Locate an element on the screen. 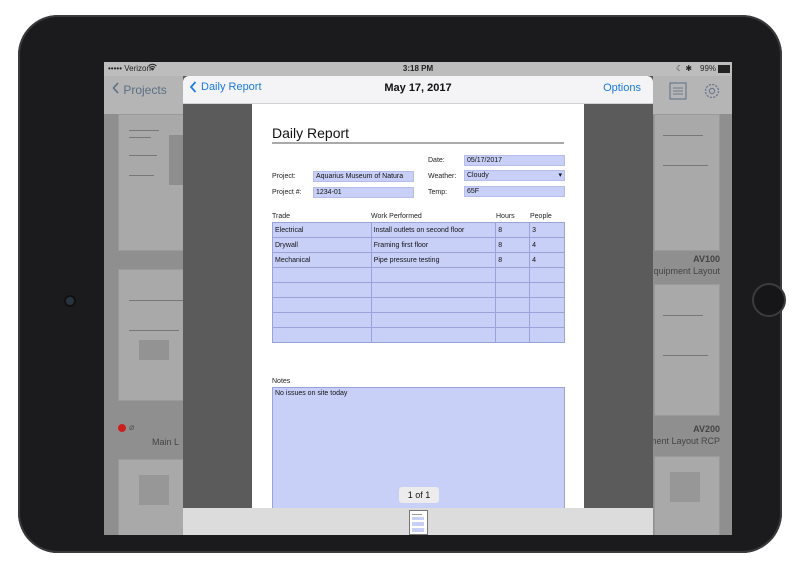 This screenshot has width=800, height=569. clock: 3:18 PM is located at coordinates (418, 68).